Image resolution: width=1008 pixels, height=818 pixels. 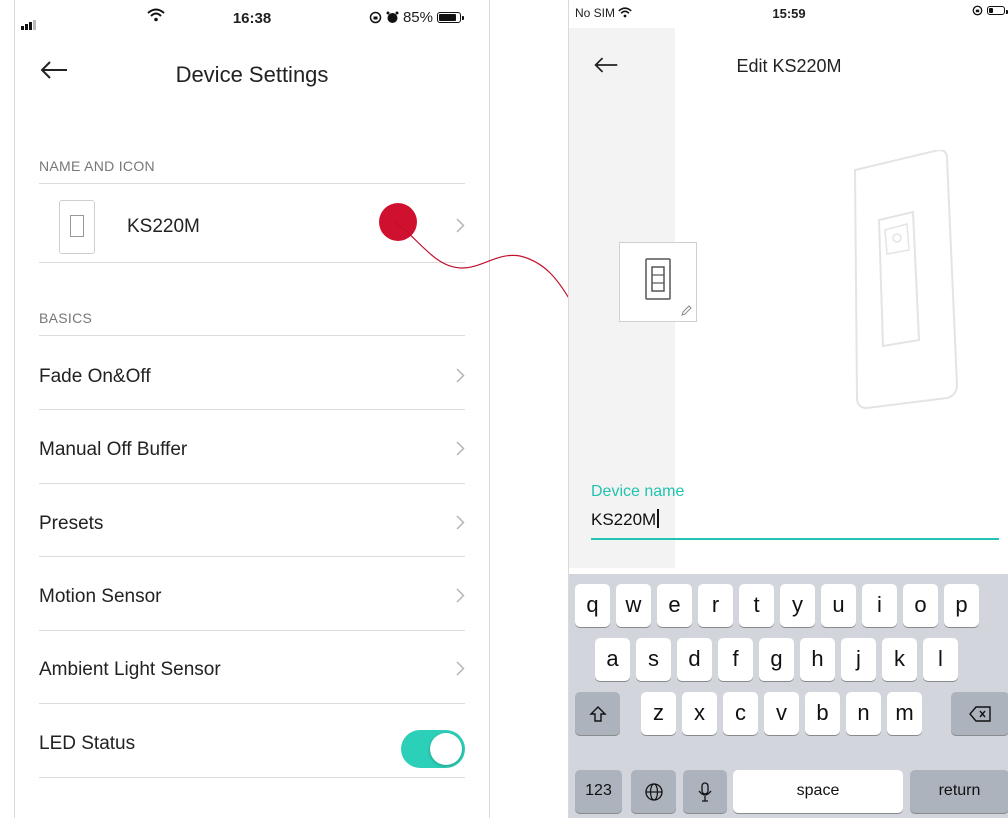 I want to click on switch-icon, so click(x=658, y=279).